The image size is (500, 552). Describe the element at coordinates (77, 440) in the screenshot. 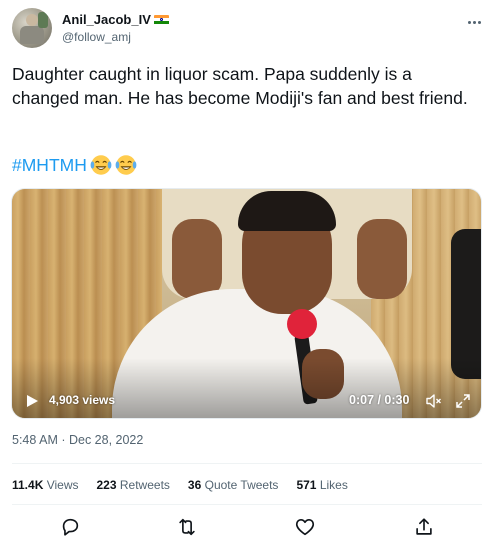

I see `tweet-timestamp: 5:48 AM · Dec 28, 2022` at that location.